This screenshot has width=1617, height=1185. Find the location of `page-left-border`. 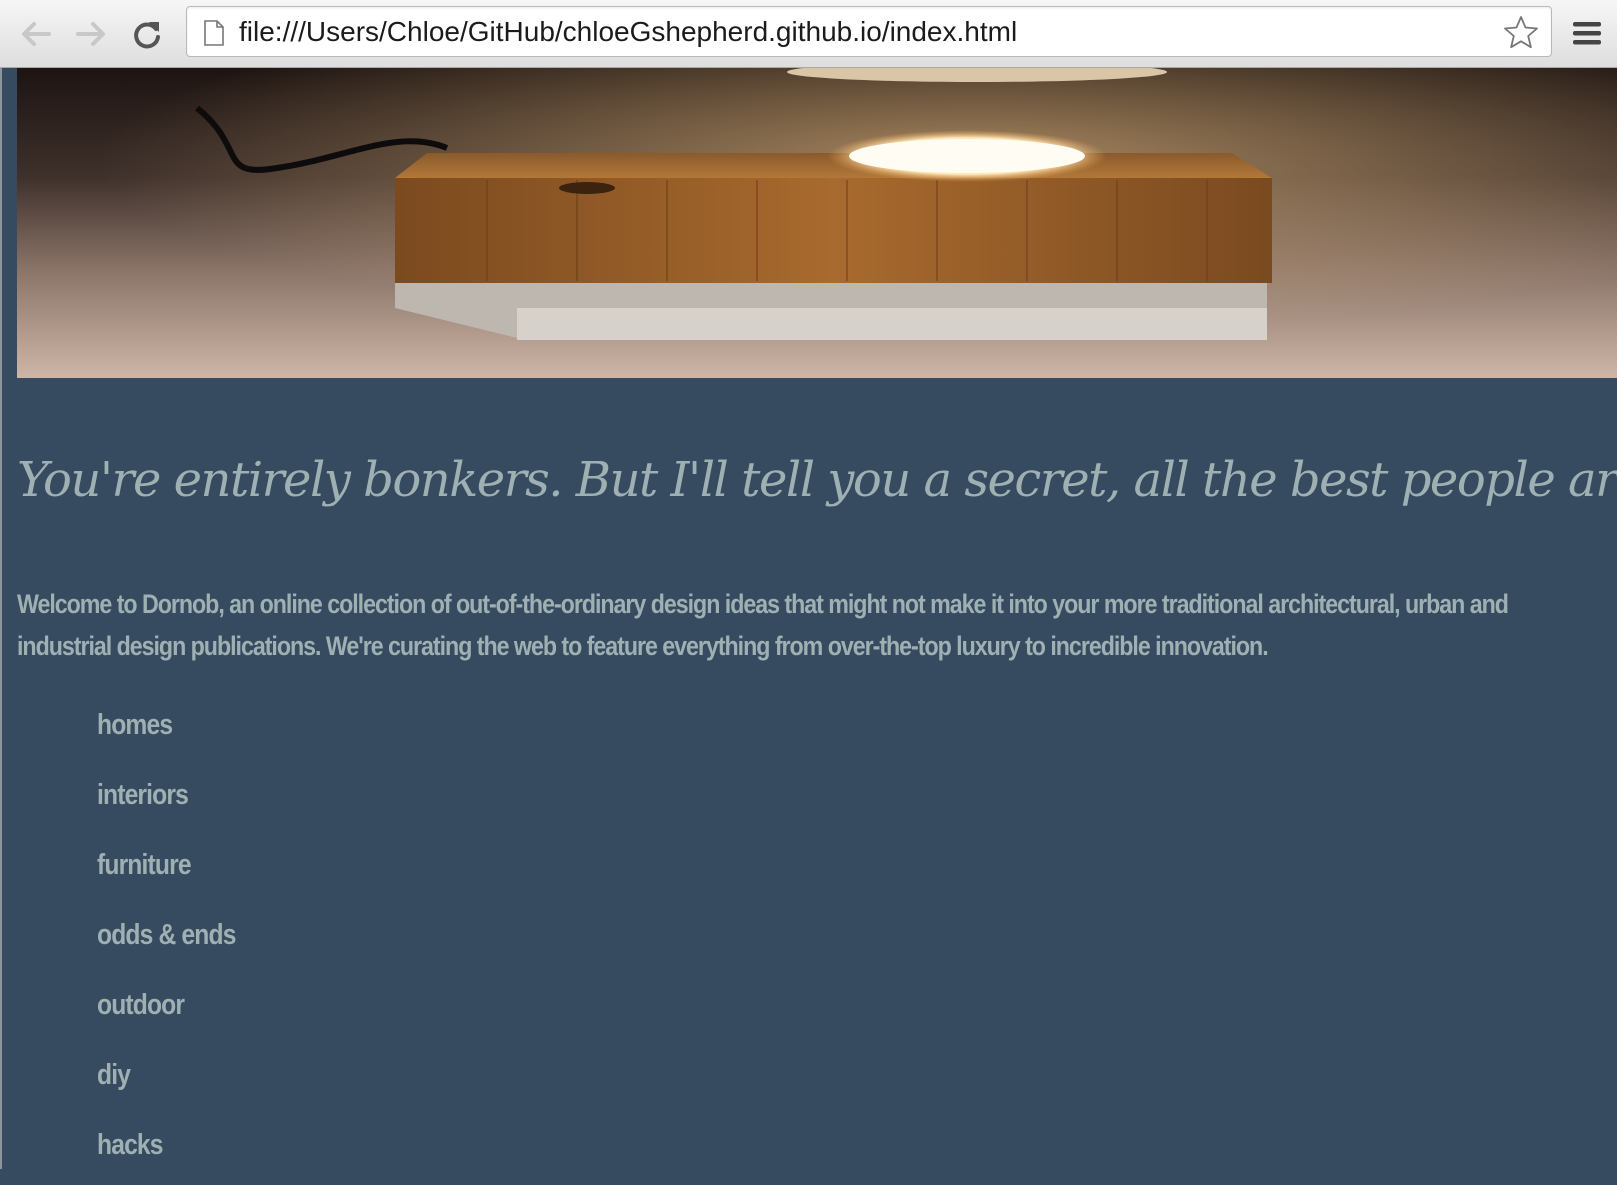

page-left-border is located at coordinates (1, 618).